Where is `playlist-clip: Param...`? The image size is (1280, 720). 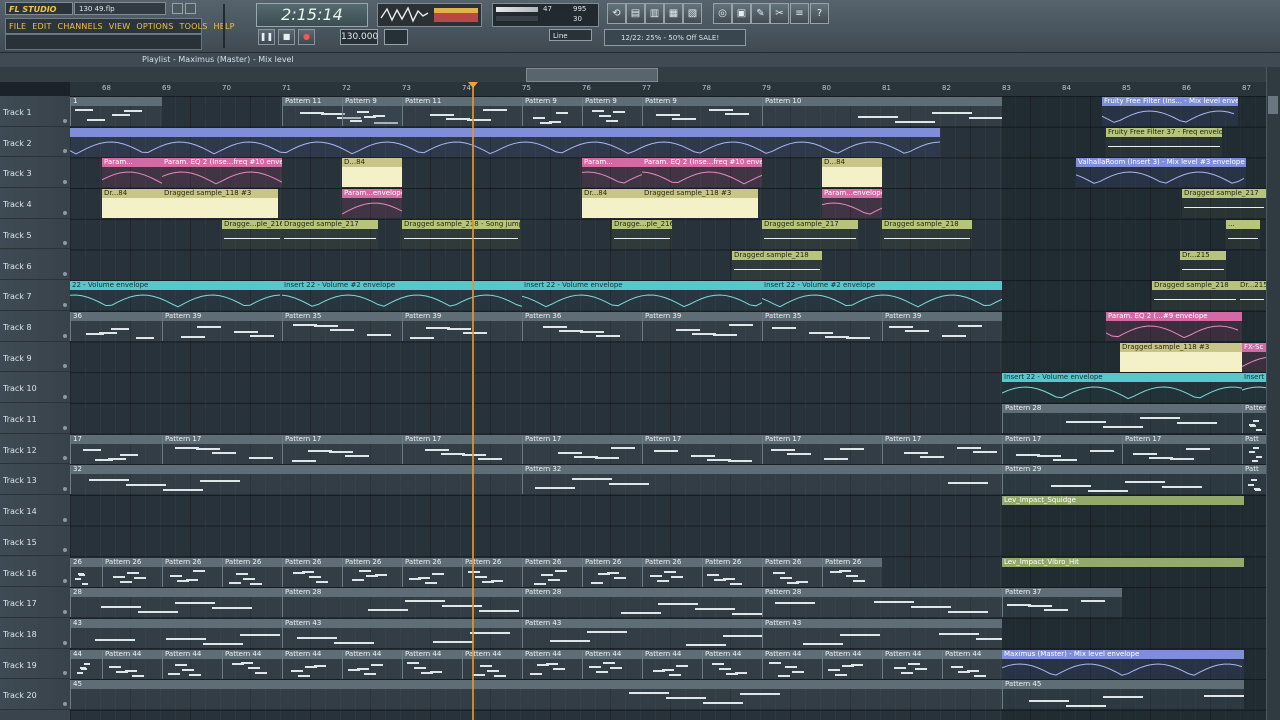
playlist-clip: Param... is located at coordinates (612, 173).